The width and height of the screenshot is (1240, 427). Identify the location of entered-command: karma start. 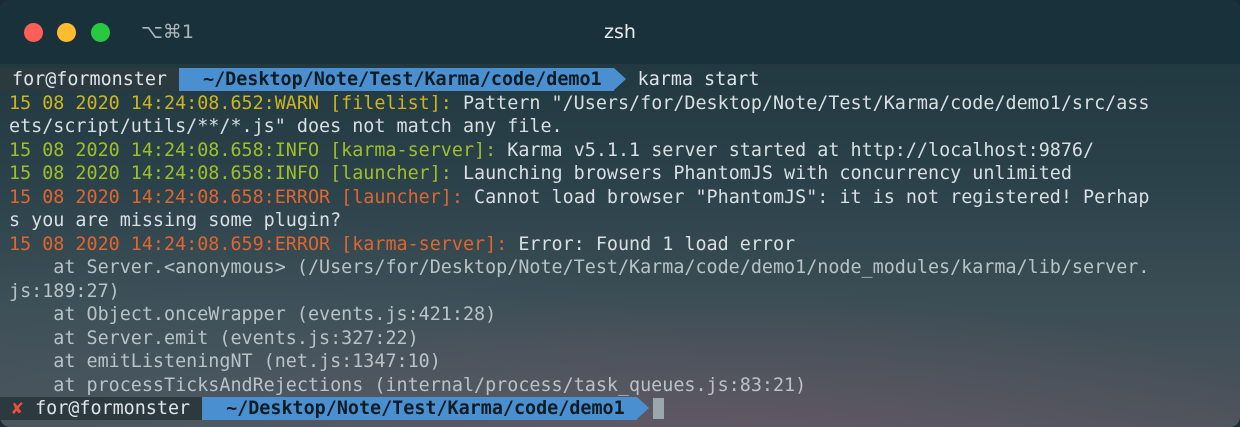
(698, 79).